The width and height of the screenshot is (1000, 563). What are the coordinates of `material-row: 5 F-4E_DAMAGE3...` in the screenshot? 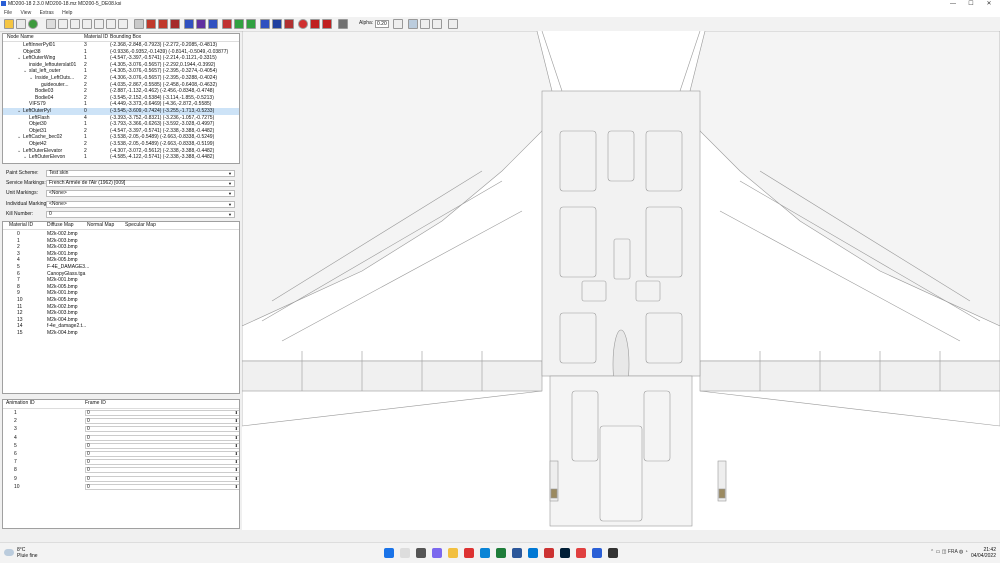 It's located at (121, 267).